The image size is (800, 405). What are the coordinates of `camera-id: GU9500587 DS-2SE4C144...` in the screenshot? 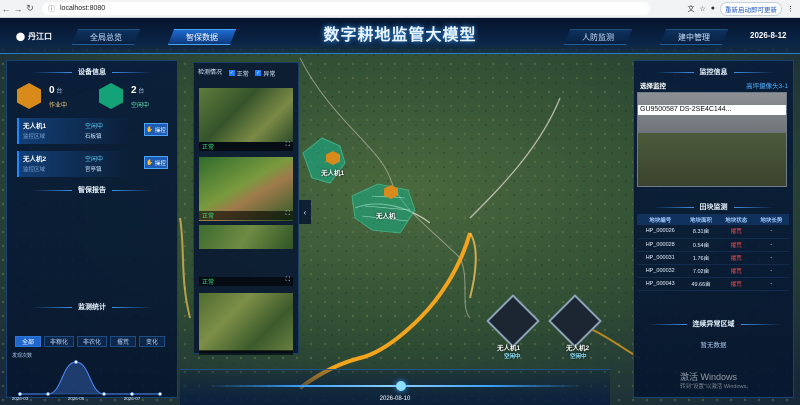 It's located at (686, 109).